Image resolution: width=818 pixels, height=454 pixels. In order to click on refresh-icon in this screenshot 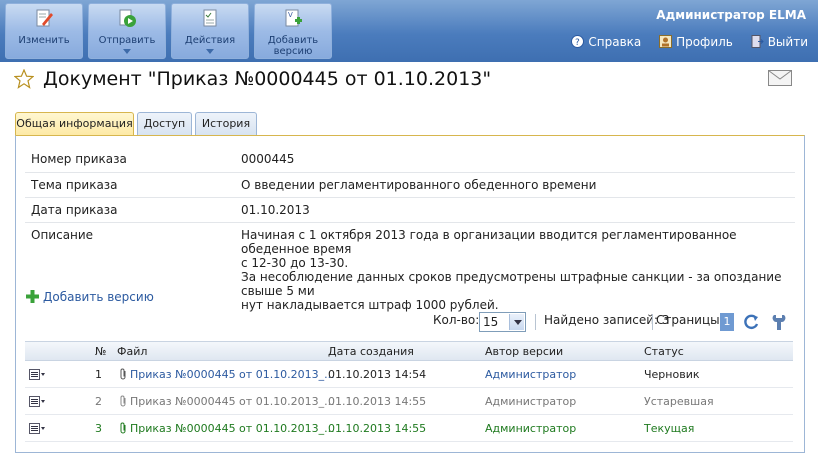, I will do `click(751, 322)`.